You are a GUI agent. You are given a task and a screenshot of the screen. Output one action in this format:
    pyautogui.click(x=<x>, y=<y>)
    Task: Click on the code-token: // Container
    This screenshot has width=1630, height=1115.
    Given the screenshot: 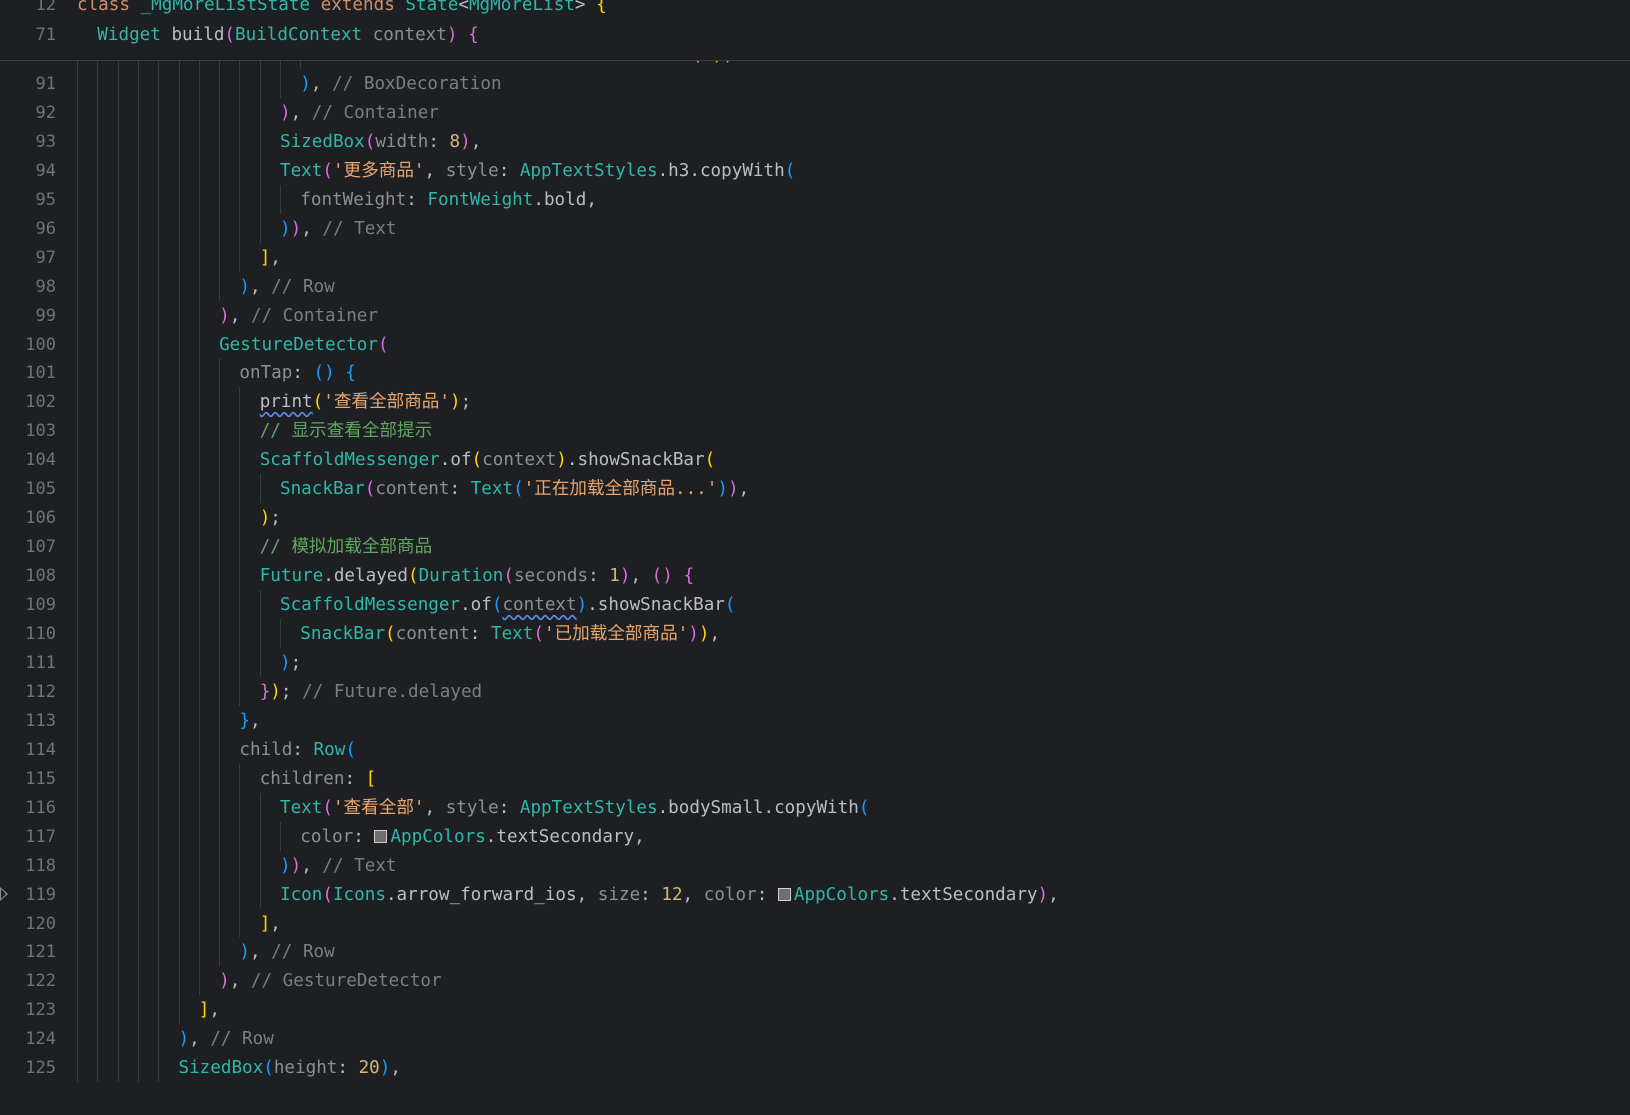 What is the action you would take?
    pyautogui.click(x=314, y=315)
    